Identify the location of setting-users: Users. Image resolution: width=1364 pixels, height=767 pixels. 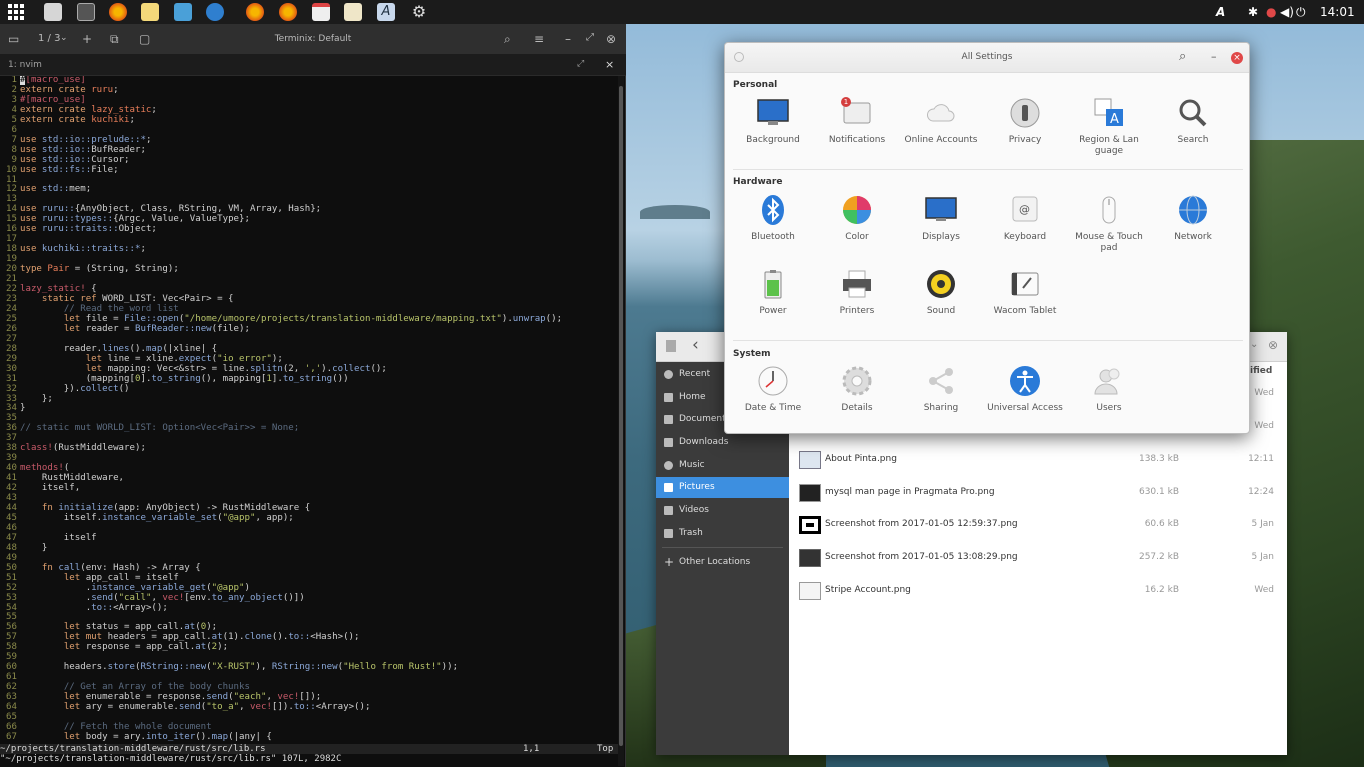
(1109, 389).